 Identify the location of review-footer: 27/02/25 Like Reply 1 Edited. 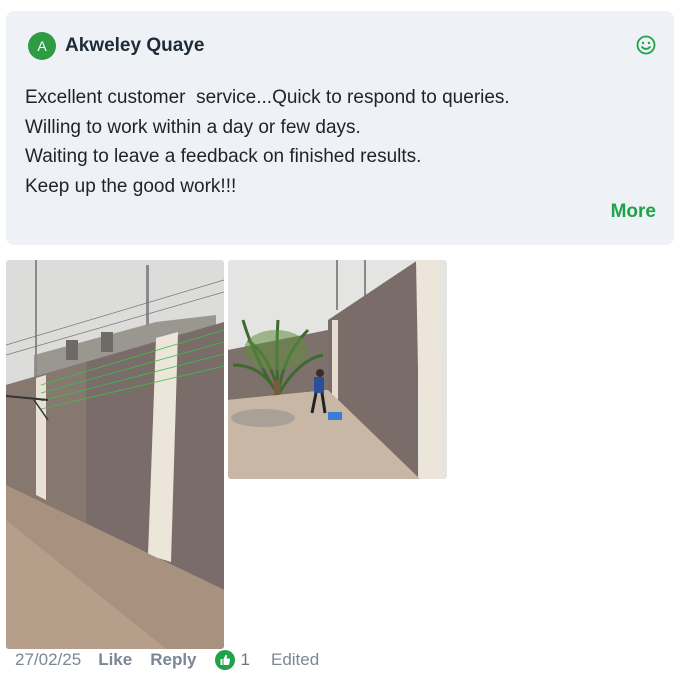
(167, 660).